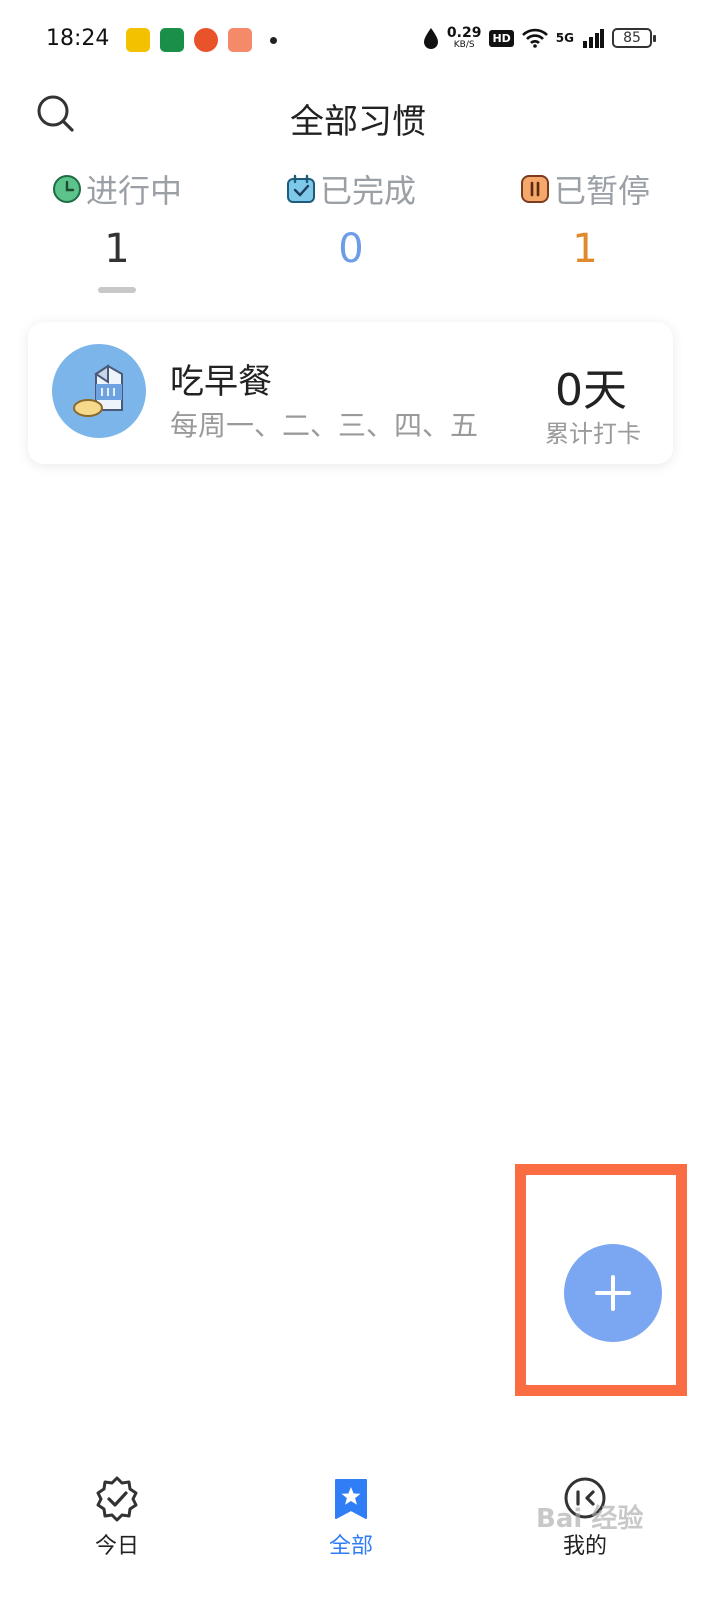  Describe the element at coordinates (350, 1546) in the screenshot. I see `nav-item-all-label: 全部` at that location.